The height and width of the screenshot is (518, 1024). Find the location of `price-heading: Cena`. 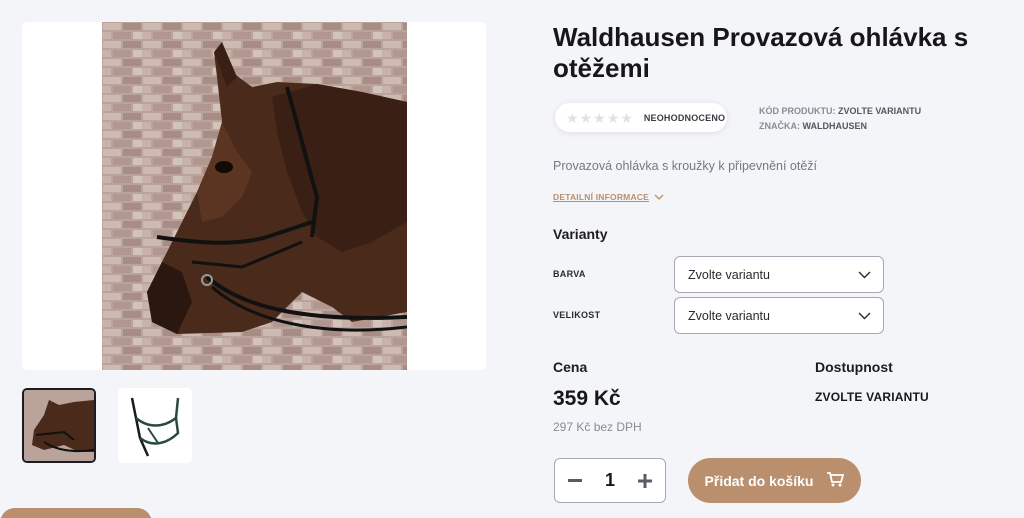

price-heading: Cena is located at coordinates (570, 367).